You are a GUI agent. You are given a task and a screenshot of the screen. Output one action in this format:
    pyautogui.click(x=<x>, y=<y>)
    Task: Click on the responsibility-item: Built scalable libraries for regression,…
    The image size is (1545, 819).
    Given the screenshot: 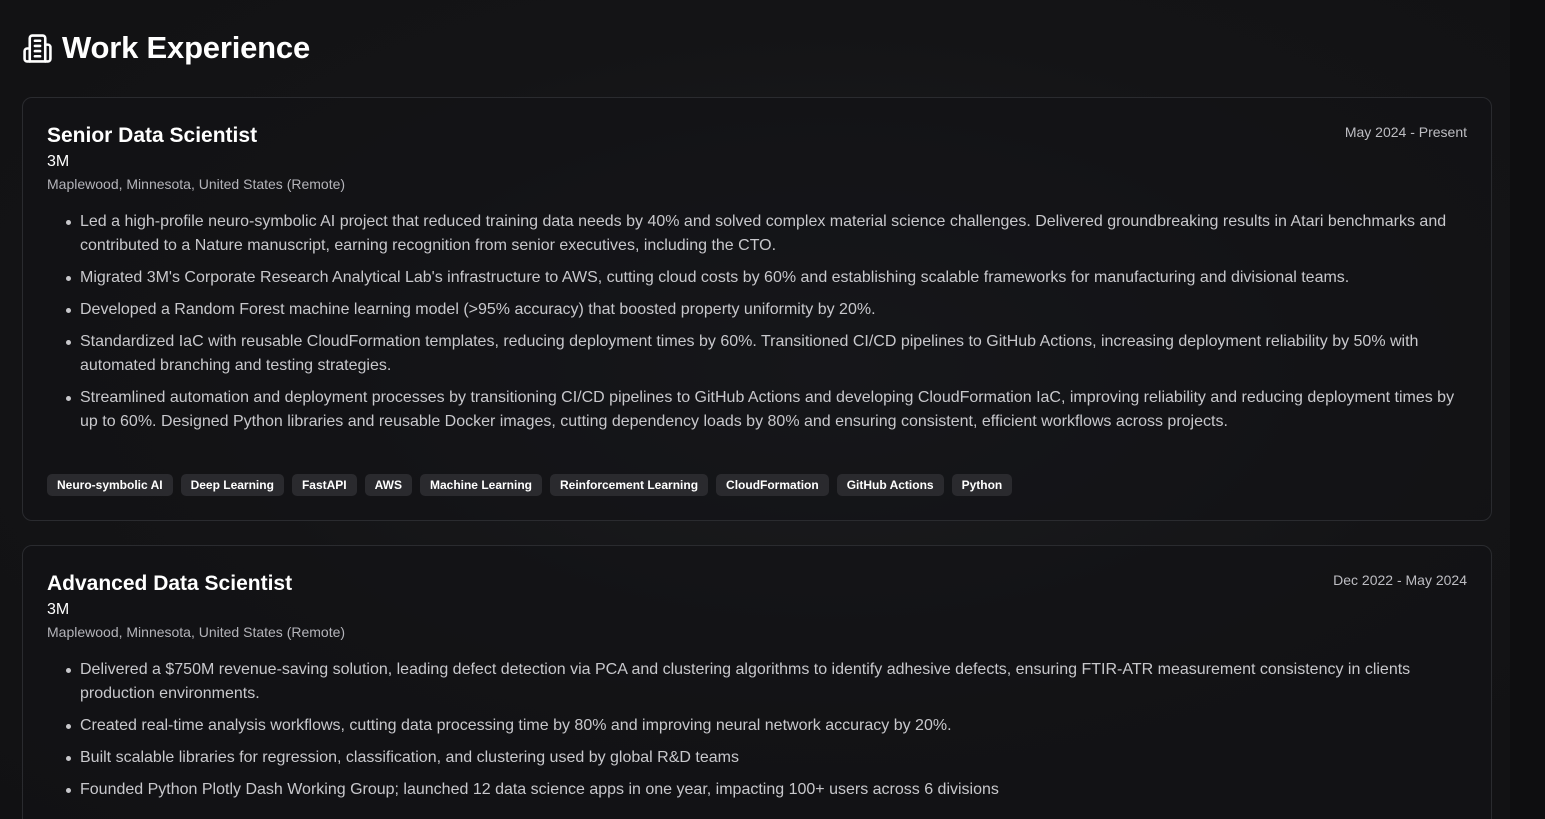 What is the action you would take?
    pyautogui.click(x=768, y=758)
    